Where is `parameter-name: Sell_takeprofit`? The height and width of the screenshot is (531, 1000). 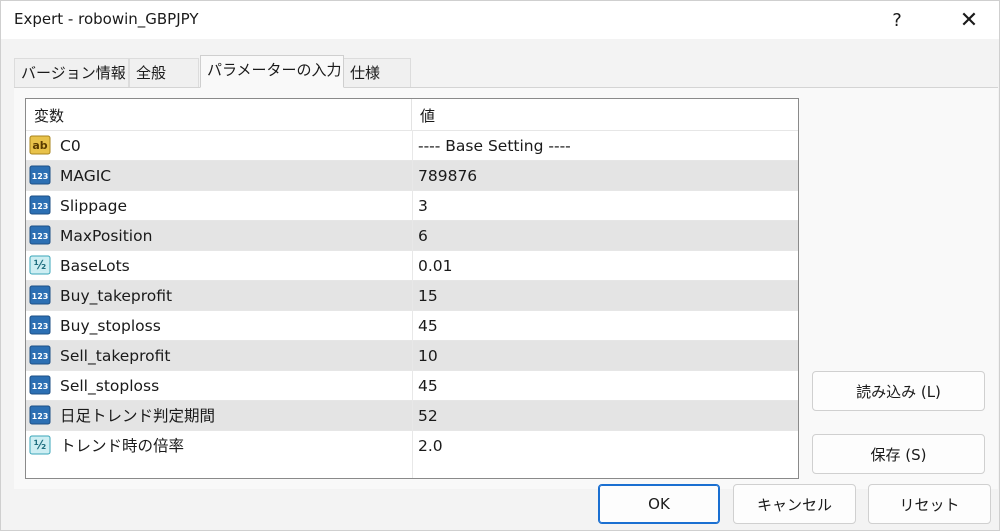 parameter-name: Sell_takeprofit is located at coordinates (115, 356).